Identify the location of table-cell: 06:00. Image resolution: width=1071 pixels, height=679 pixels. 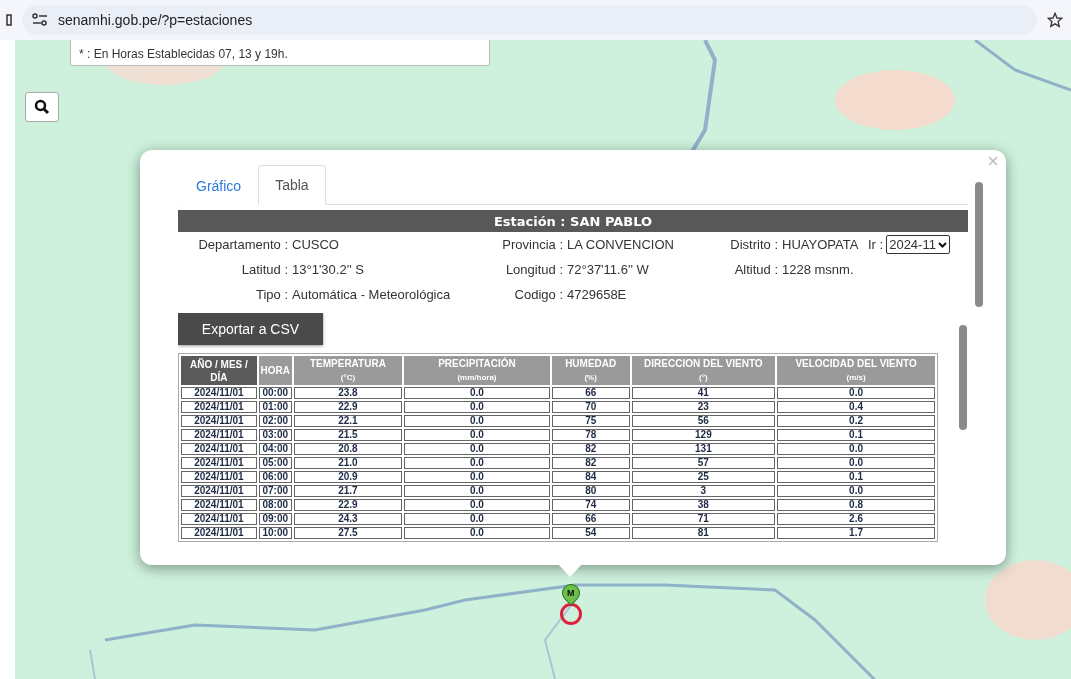
(275, 477).